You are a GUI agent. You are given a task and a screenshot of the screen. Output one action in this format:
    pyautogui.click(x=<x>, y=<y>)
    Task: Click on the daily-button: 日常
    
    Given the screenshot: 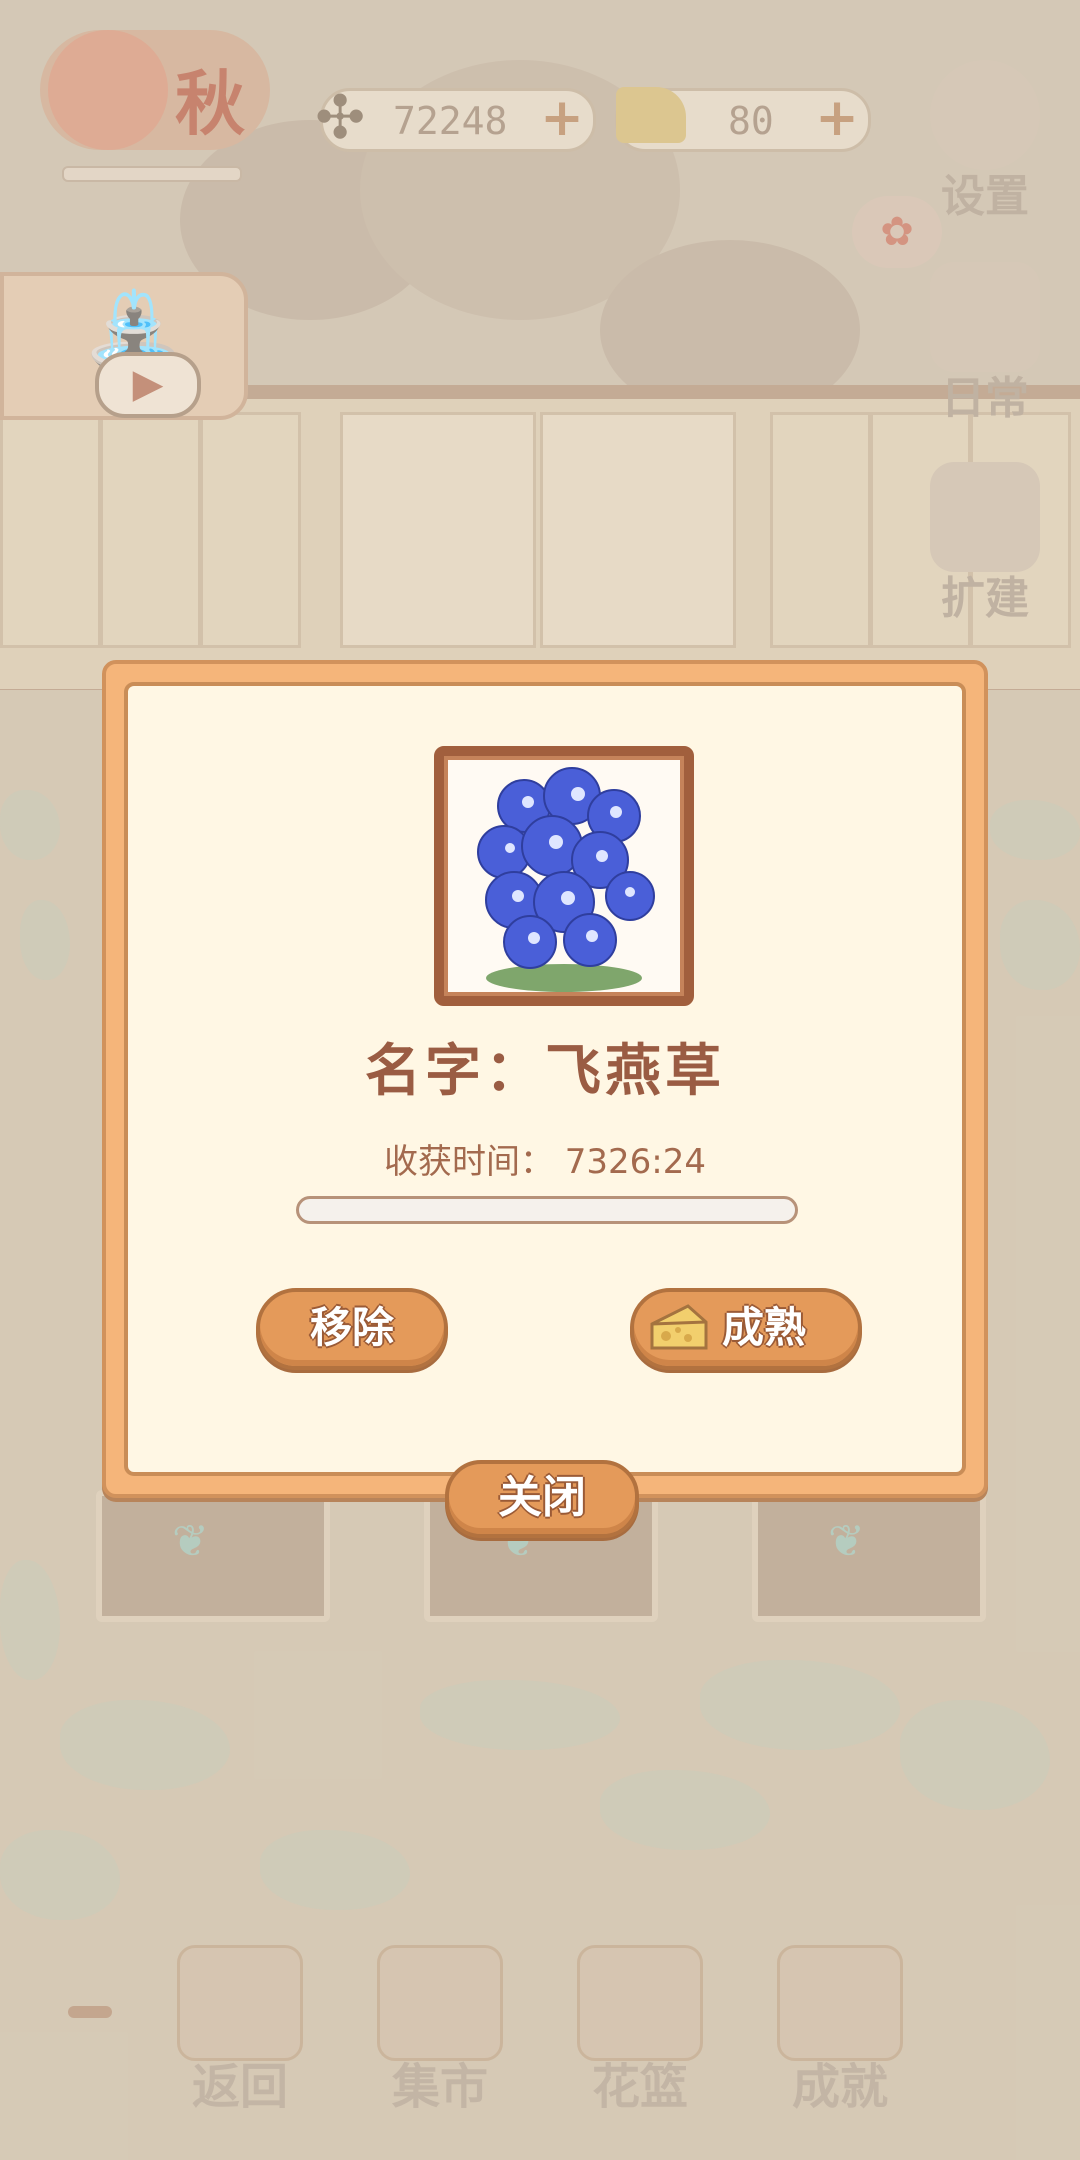 What is the action you would take?
    pyautogui.click(x=985, y=344)
    